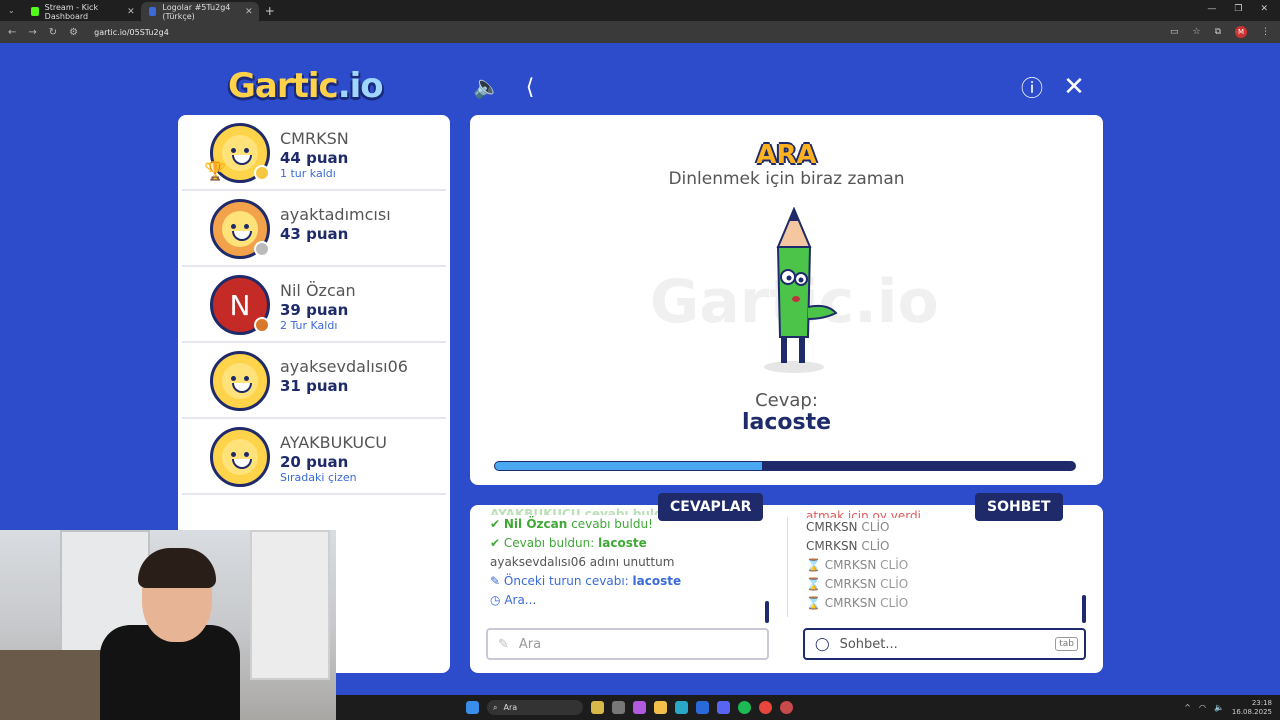 This screenshot has height=720, width=1280. I want to click on system-tray: ^ ◠ 🔈 23:18 16.08.2025, so click(1228, 708).